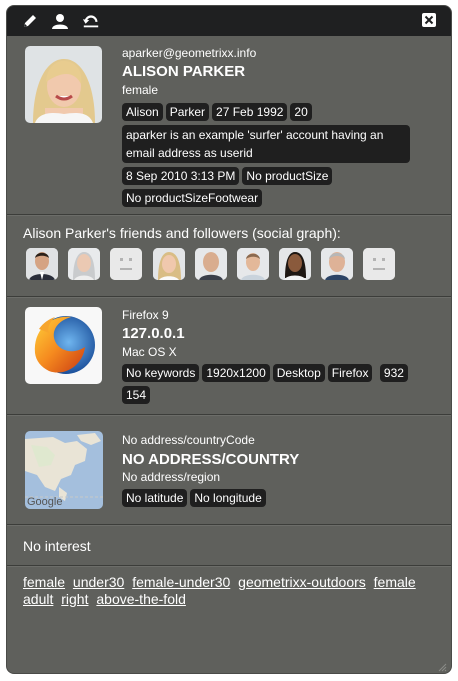 The height and width of the screenshot is (681, 458). What do you see at coordinates (229, 21) in the screenshot?
I see `toolbar` at bounding box center [229, 21].